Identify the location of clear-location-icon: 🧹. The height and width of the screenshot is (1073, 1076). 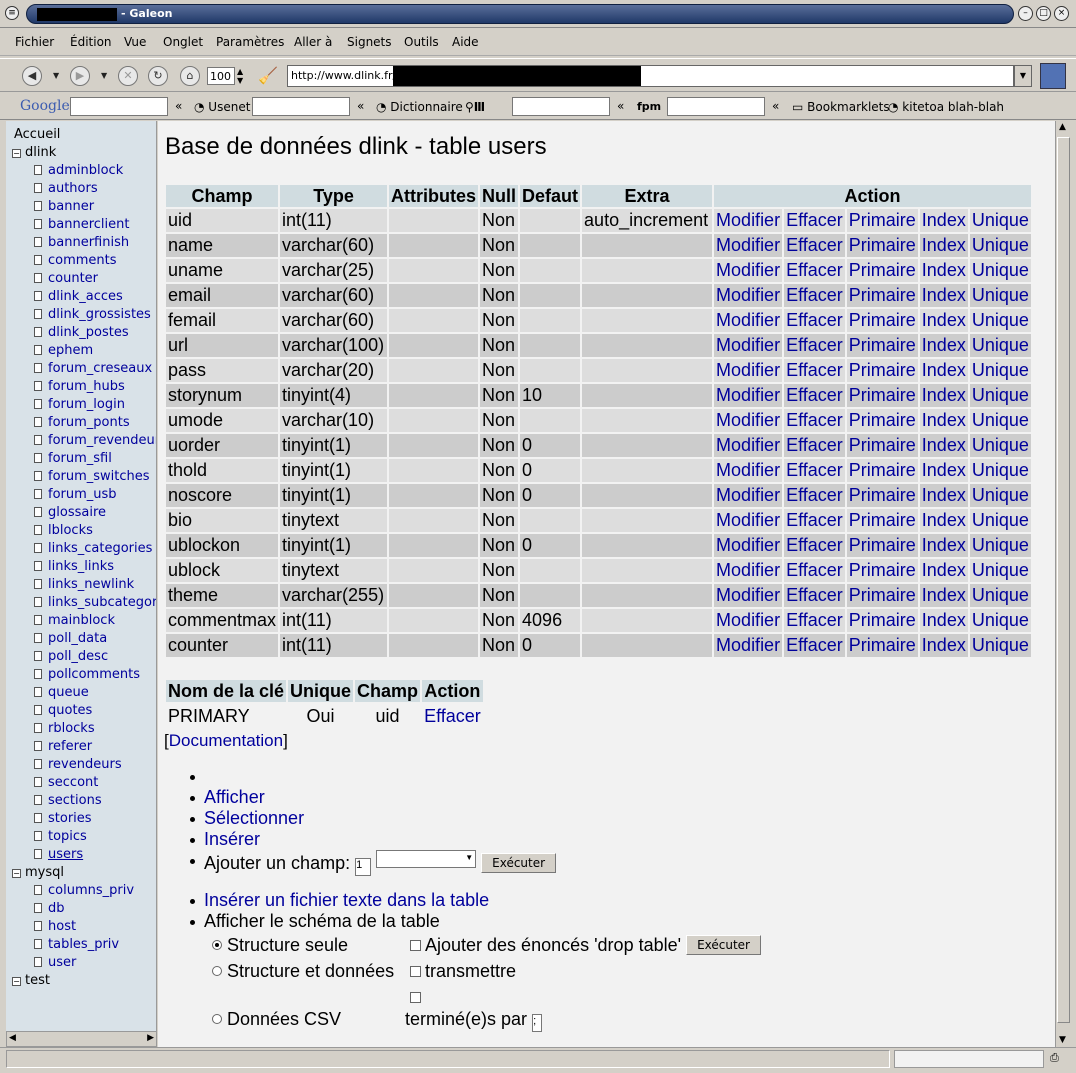
(268, 75).